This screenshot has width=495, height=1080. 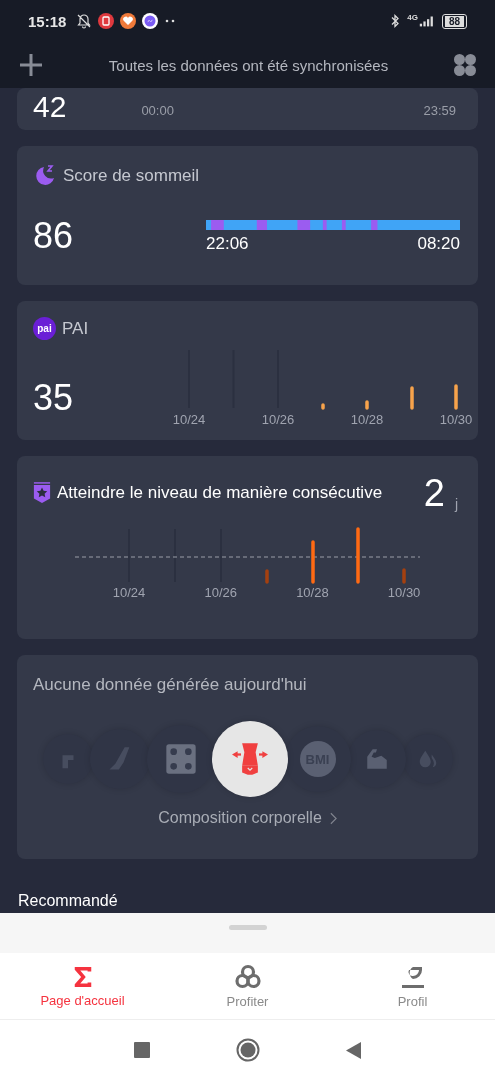 I want to click on end-time: 23:59, so click(x=439, y=110).